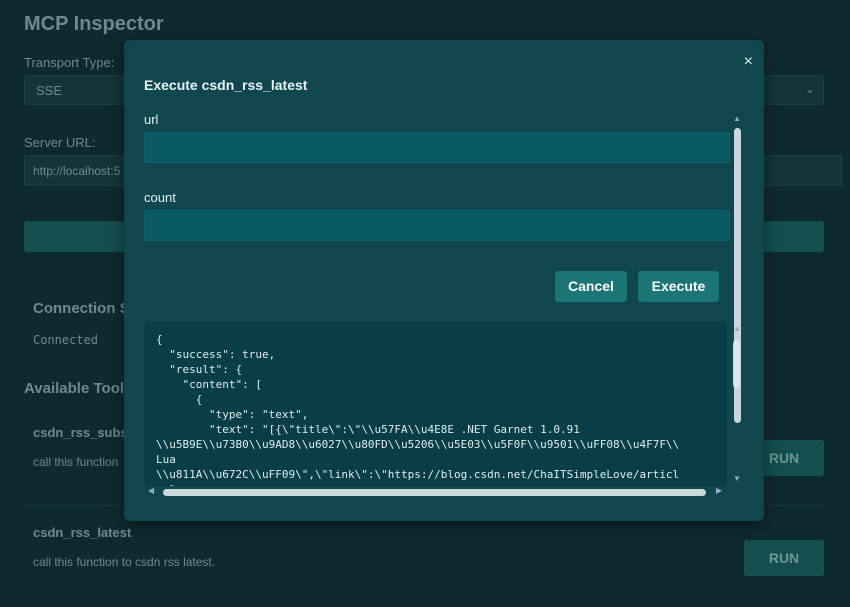 The image size is (850, 607). Describe the element at coordinates (94, 24) in the screenshot. I see `app-title: MCP Inspector` at that location.